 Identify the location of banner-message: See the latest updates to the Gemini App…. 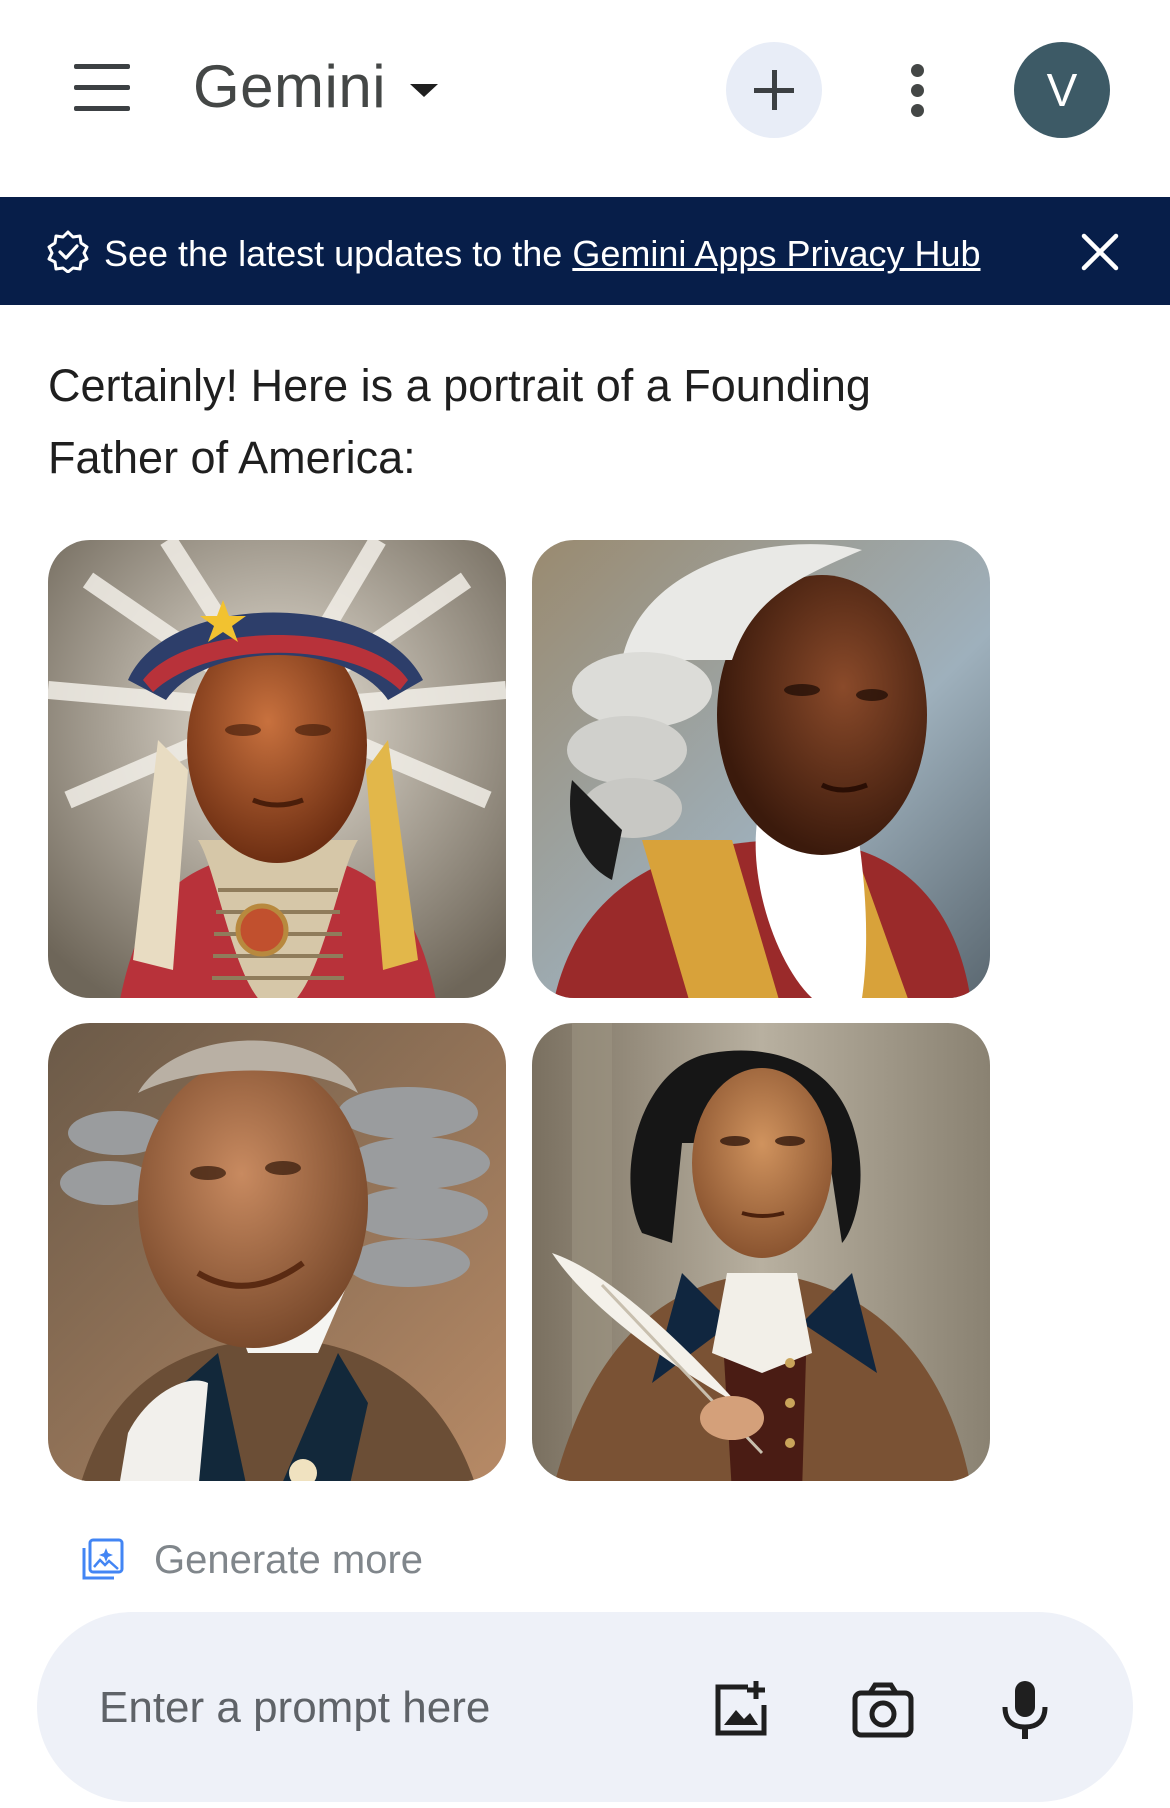
(542, 254).